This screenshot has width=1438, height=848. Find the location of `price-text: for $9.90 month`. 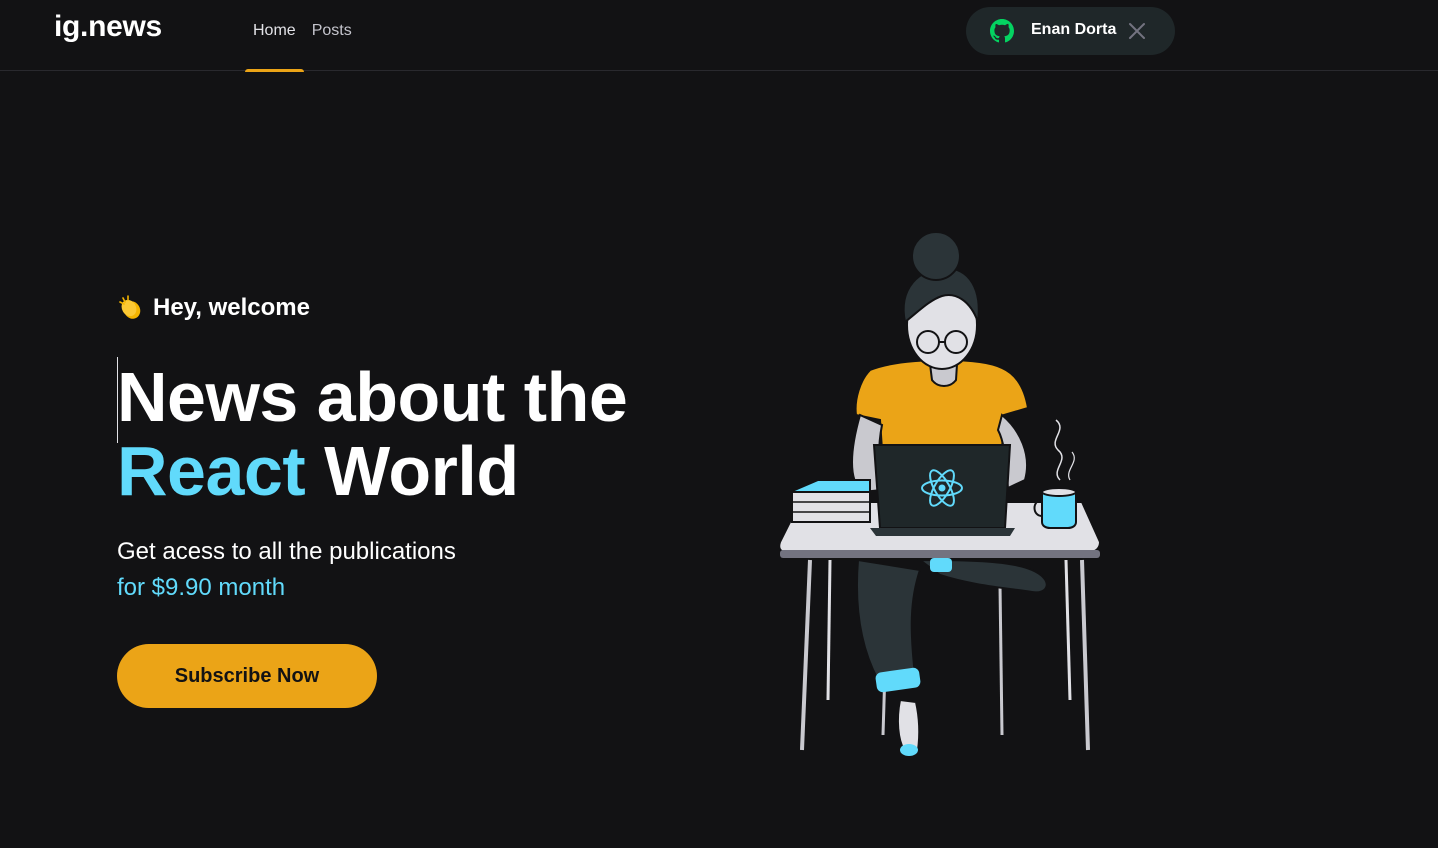

price-text: for $9.90 month is located at coordinates (201, 587).